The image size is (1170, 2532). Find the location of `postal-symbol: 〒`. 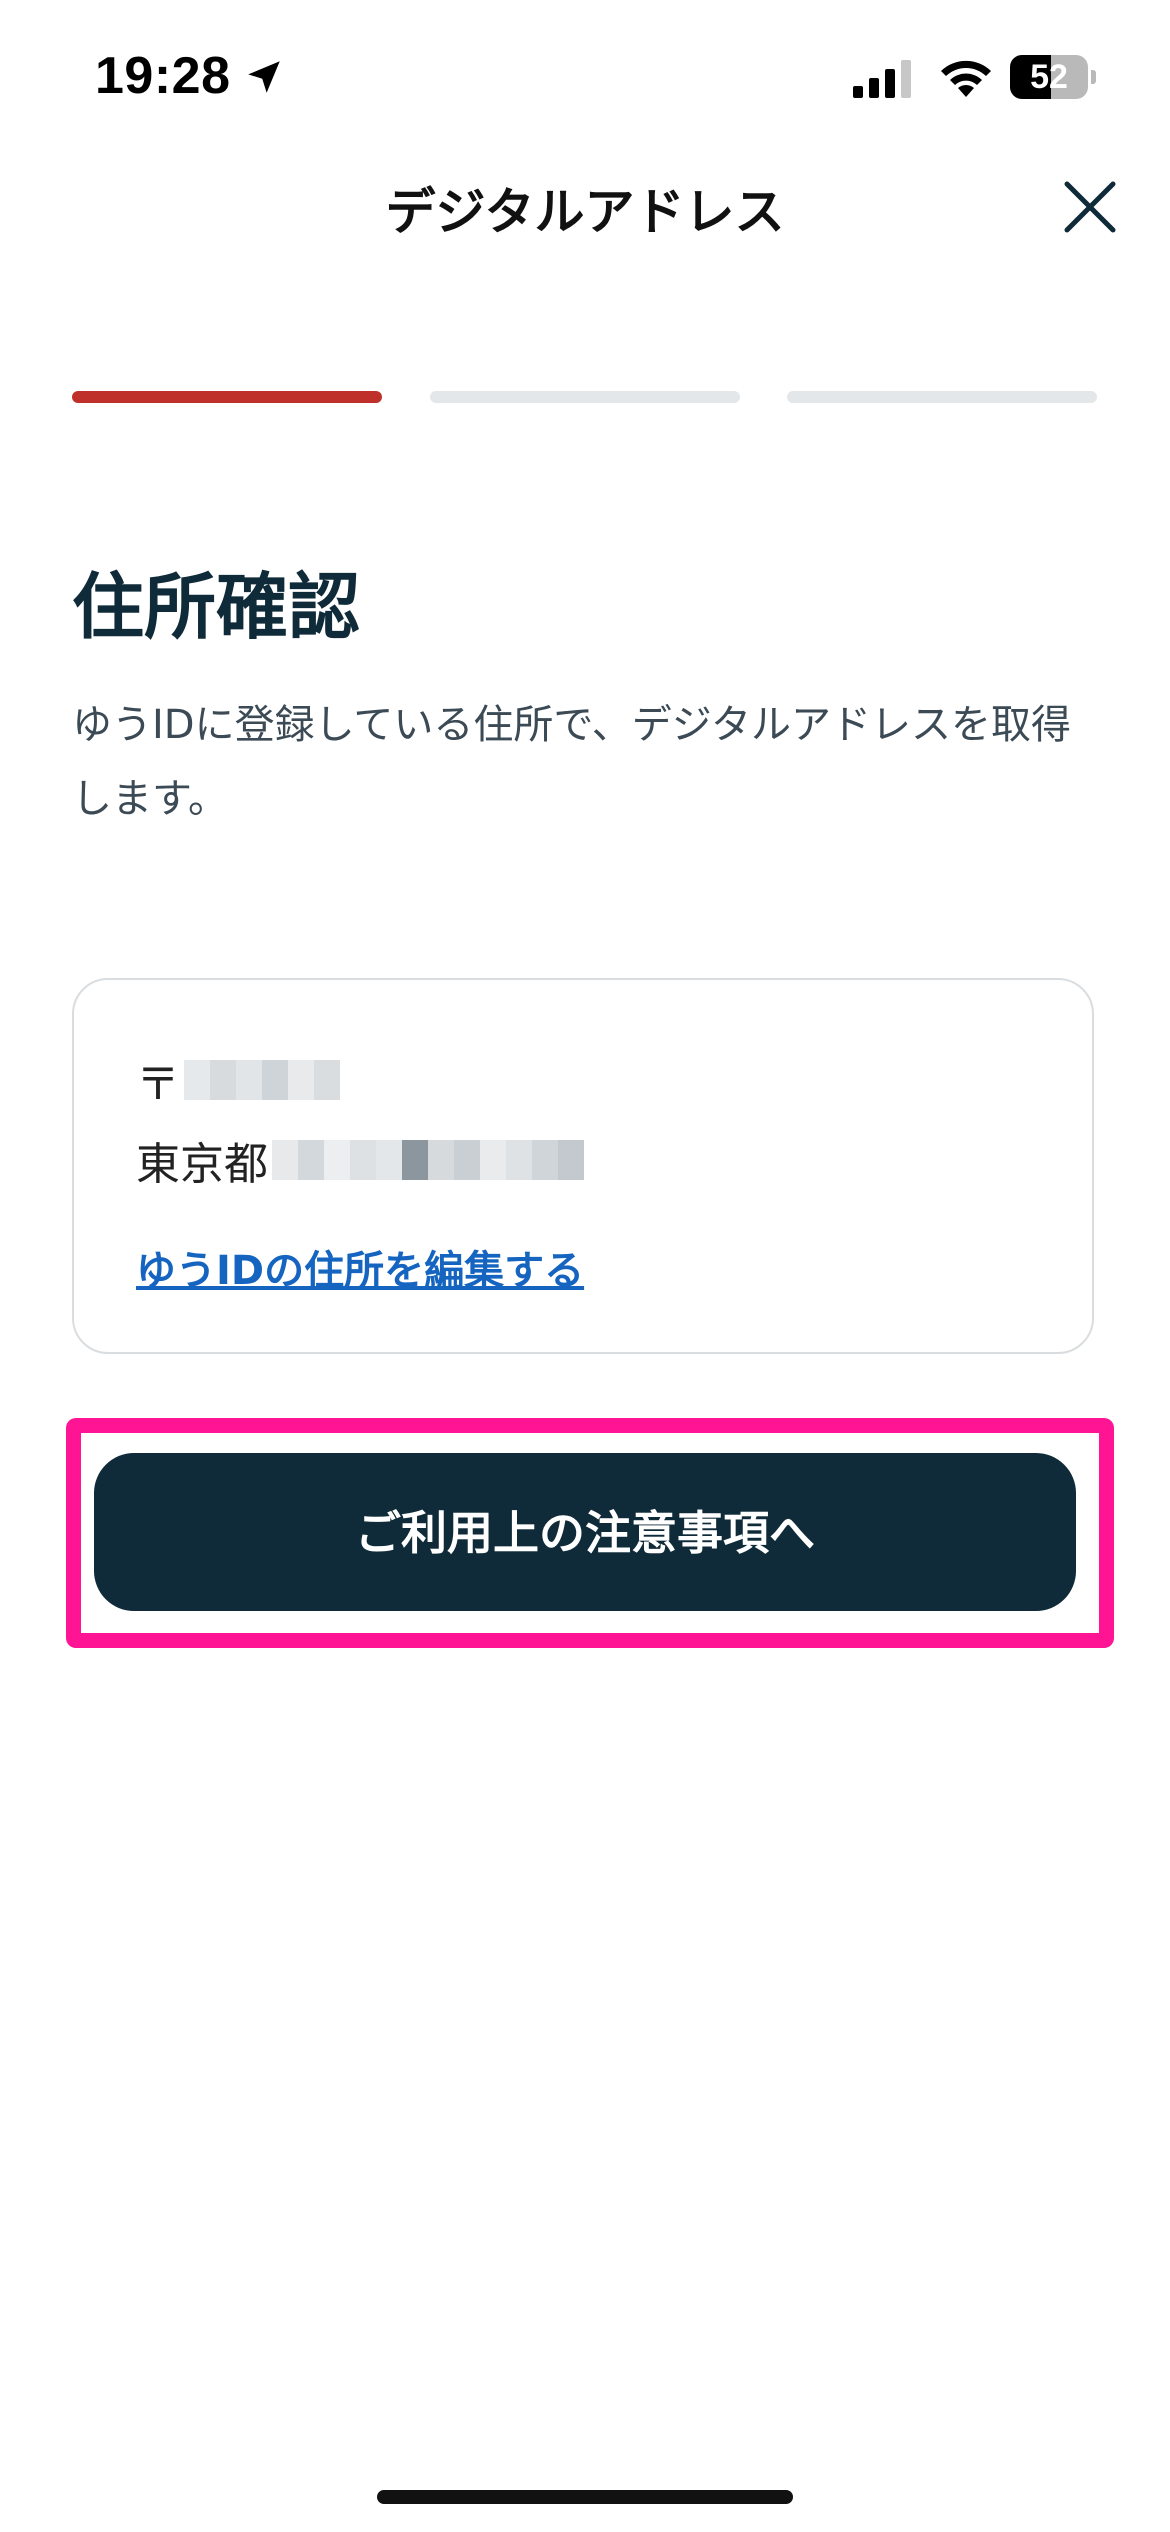

postal-symbol: 〒 is located at coordinates (158, 1084).